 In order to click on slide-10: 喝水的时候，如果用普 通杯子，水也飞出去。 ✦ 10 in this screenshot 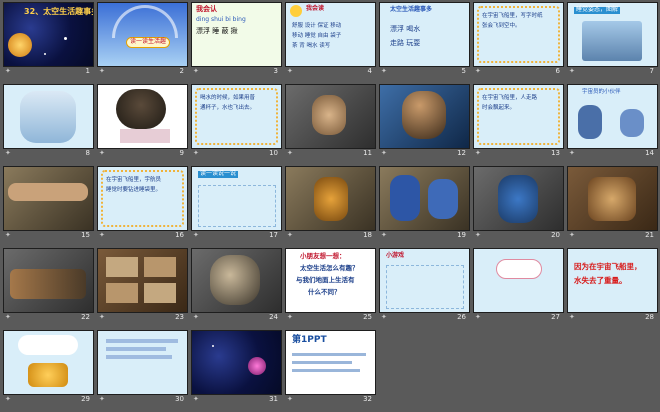, I will do `click(236, 125)`.